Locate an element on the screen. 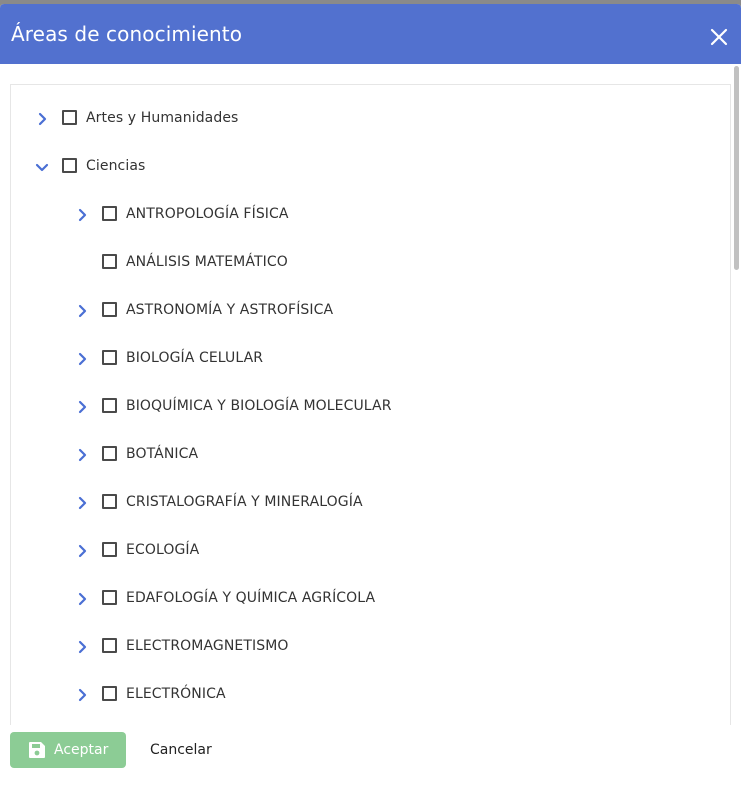 The width and height of the screenshot is (741, 786). tree-item-label: Ciencias is located at coordinates (116, 166).